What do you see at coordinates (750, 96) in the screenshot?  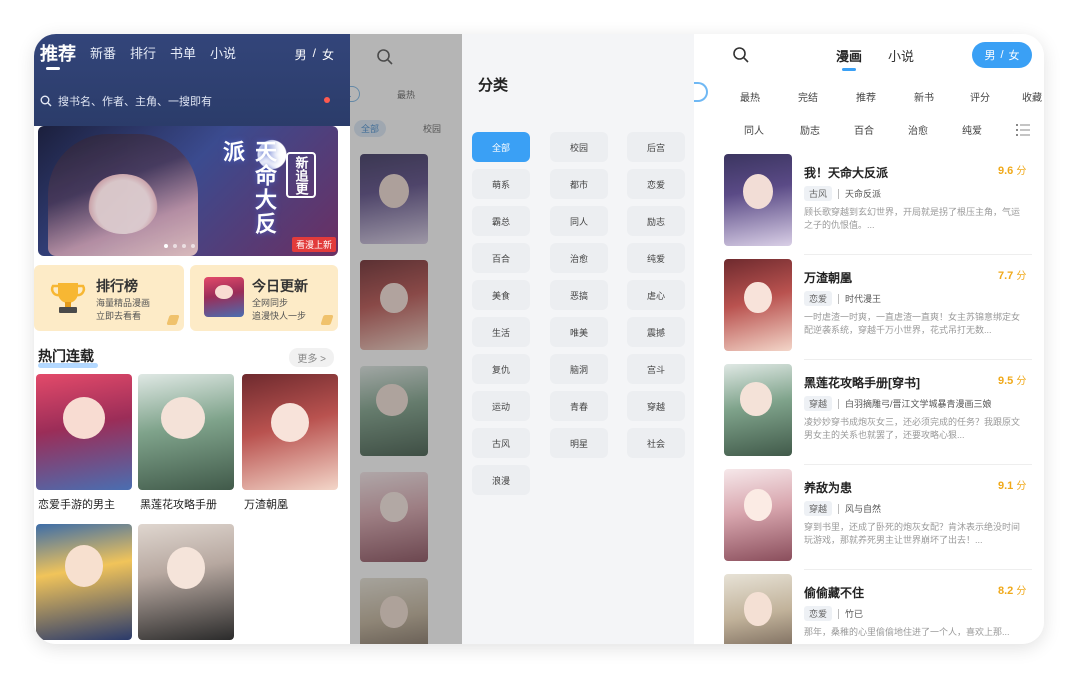 I see `filter-option: 最热` at bounding box center [750, 96].